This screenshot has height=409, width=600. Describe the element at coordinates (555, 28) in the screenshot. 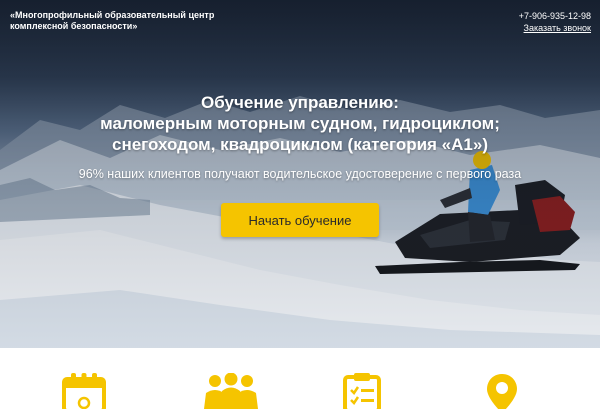

I see `callback-link: Заказать звонок` at that location.